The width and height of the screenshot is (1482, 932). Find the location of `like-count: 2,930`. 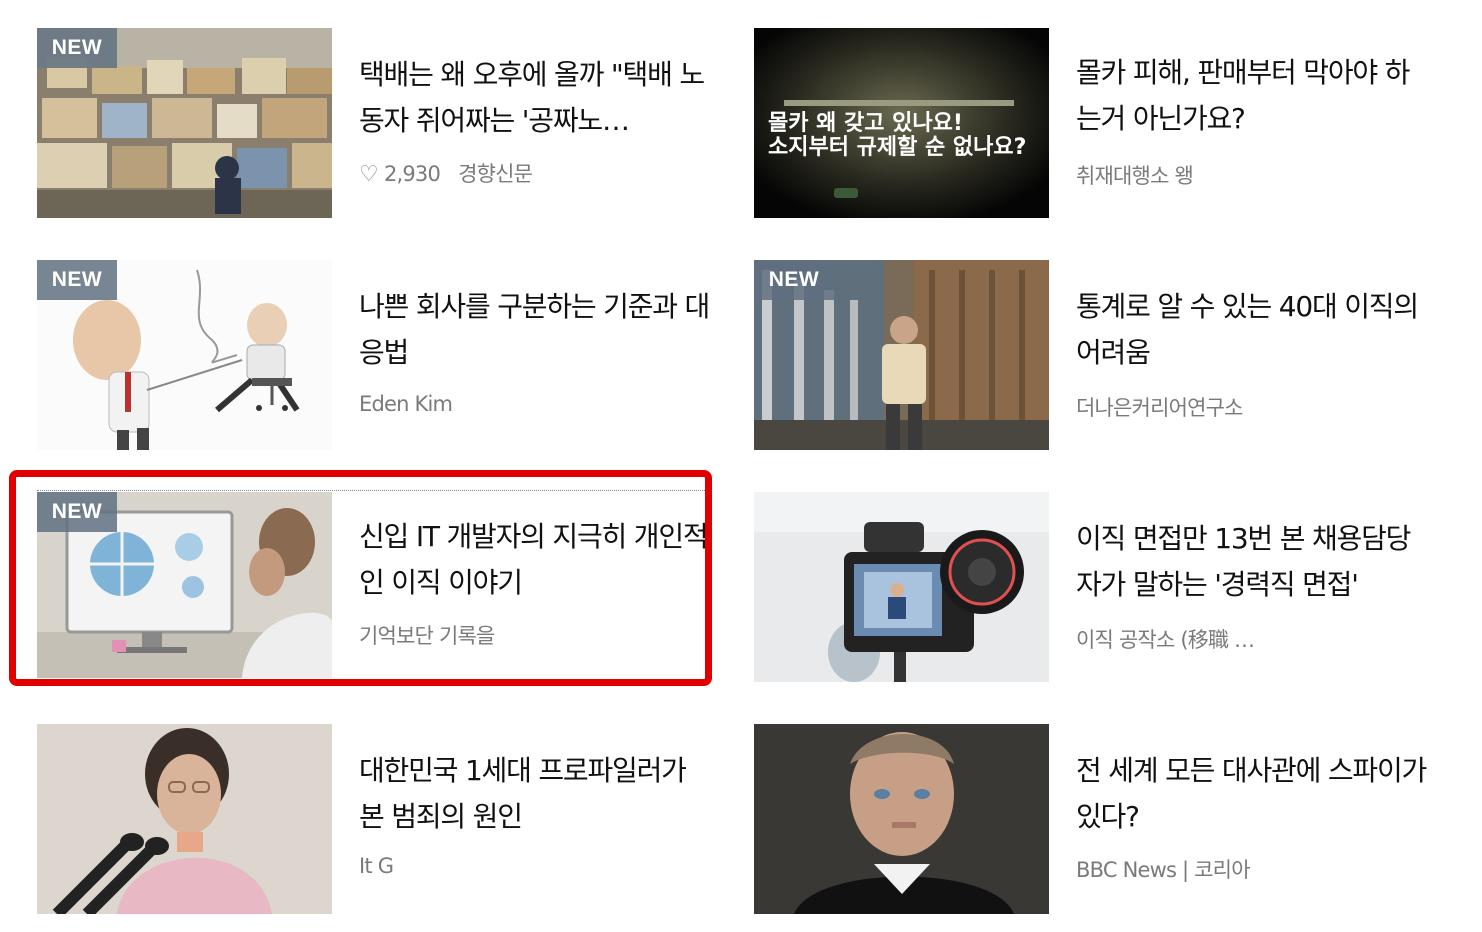

like-count: 2,930 is located at coordinates (412, 174).